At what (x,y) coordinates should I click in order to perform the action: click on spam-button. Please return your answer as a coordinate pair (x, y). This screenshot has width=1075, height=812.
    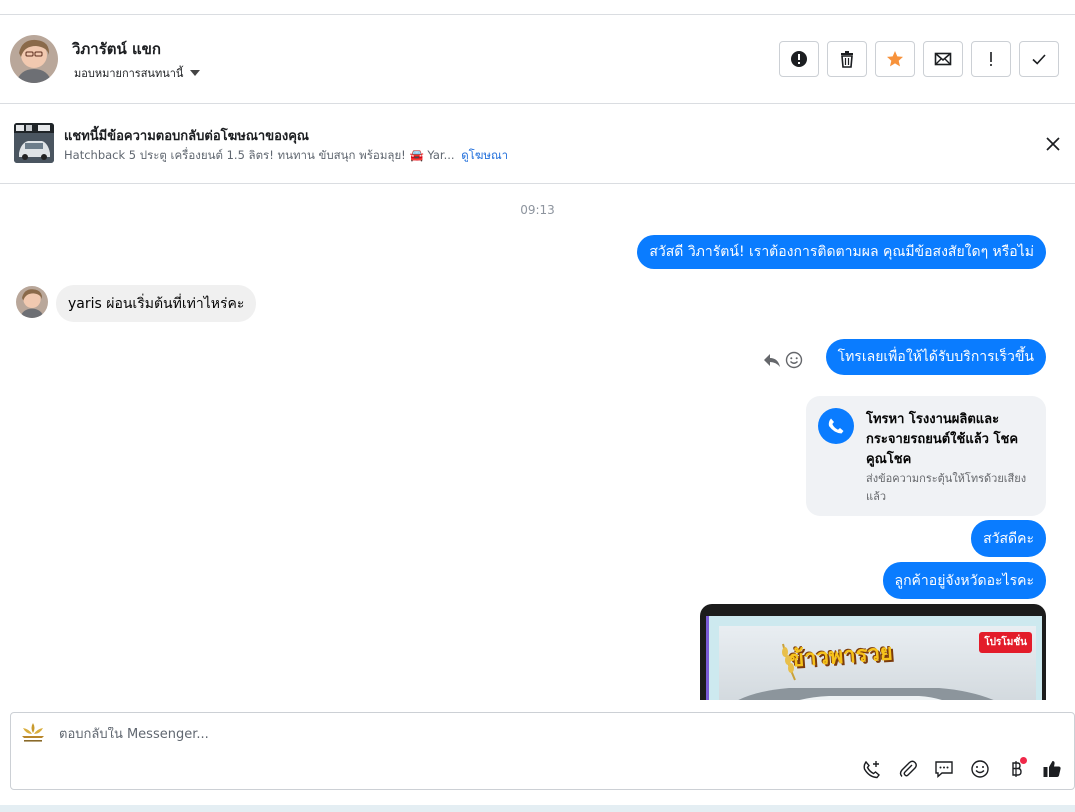
    Looking at the image, I should click on (799, 59).